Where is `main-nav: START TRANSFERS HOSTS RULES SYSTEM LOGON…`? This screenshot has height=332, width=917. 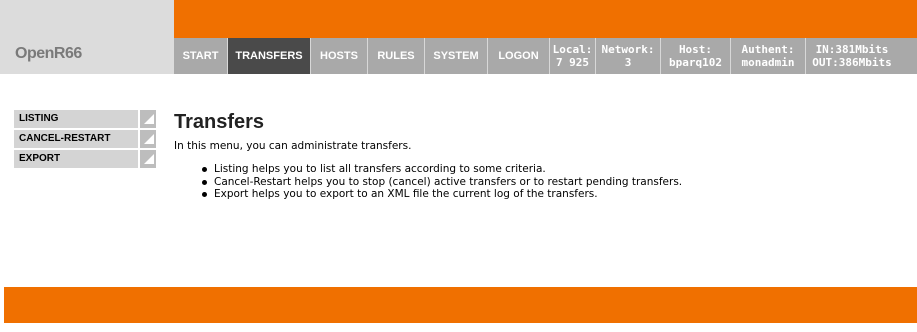 main-nav: START TRANSFERS HOSTS RULES SYSTEM LOGON… is located at coordinates (545, 56).